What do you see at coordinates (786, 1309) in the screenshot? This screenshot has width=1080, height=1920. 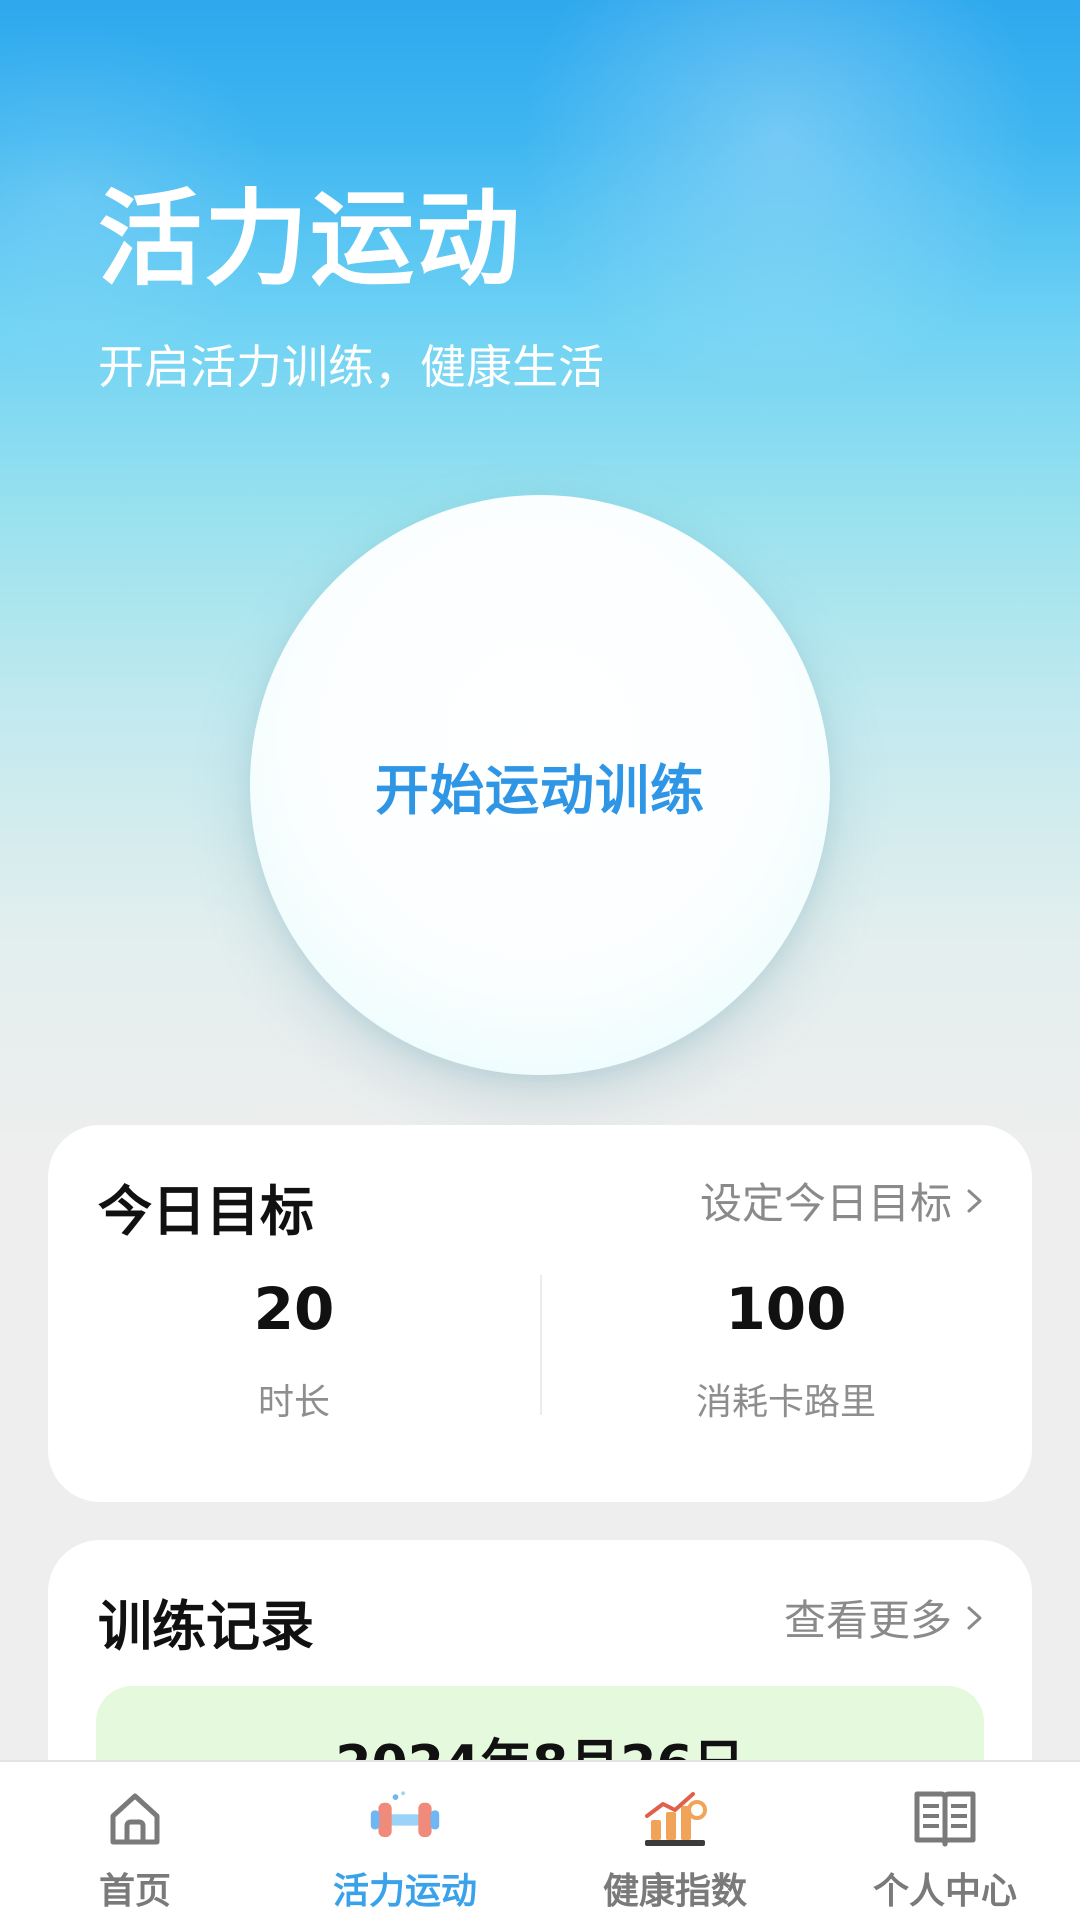 I see `calories-value: 100` at bounding box center [786, 1309].